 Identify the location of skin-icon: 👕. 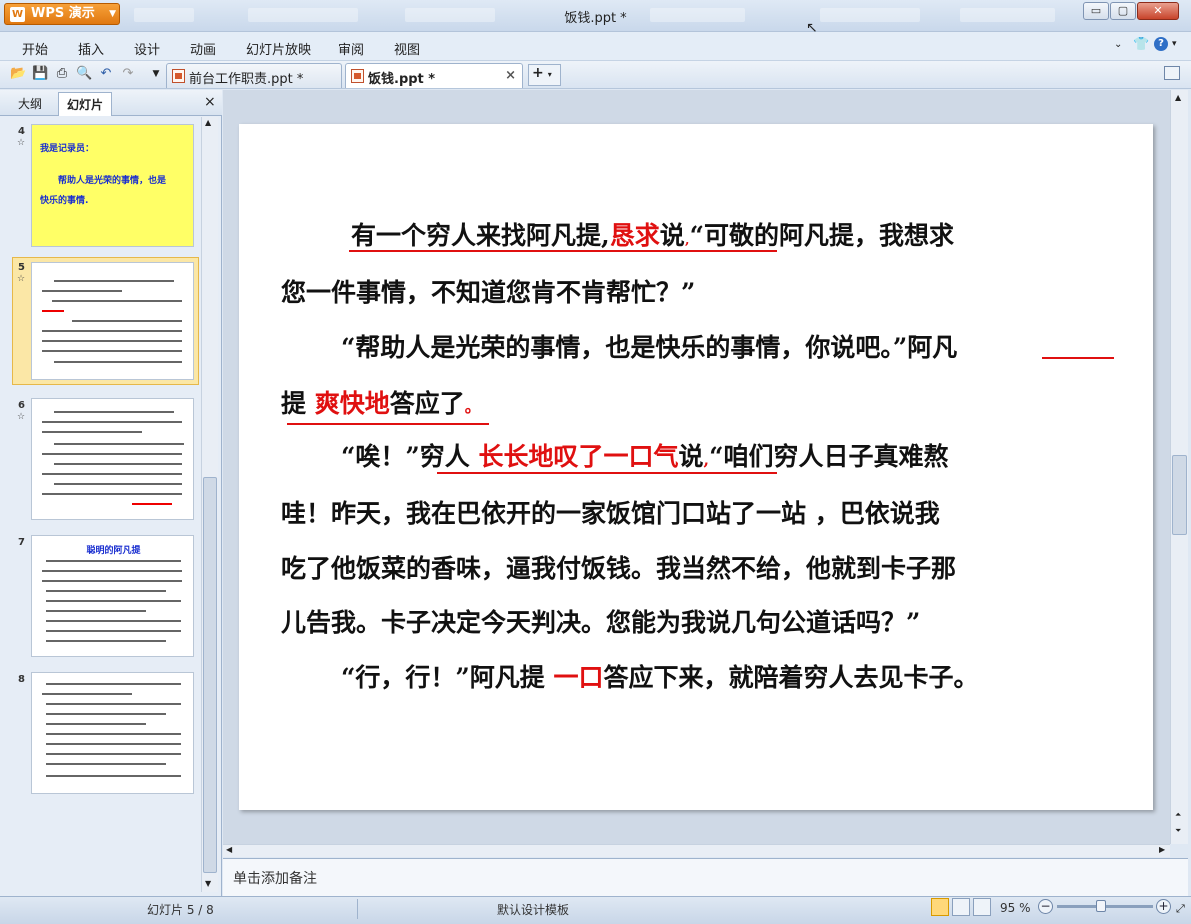
(1141, 44).